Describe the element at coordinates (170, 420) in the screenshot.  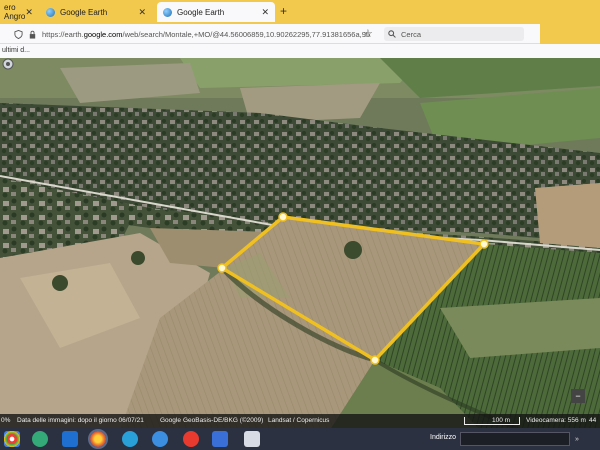
I see `attribution-google: Google` at that location.